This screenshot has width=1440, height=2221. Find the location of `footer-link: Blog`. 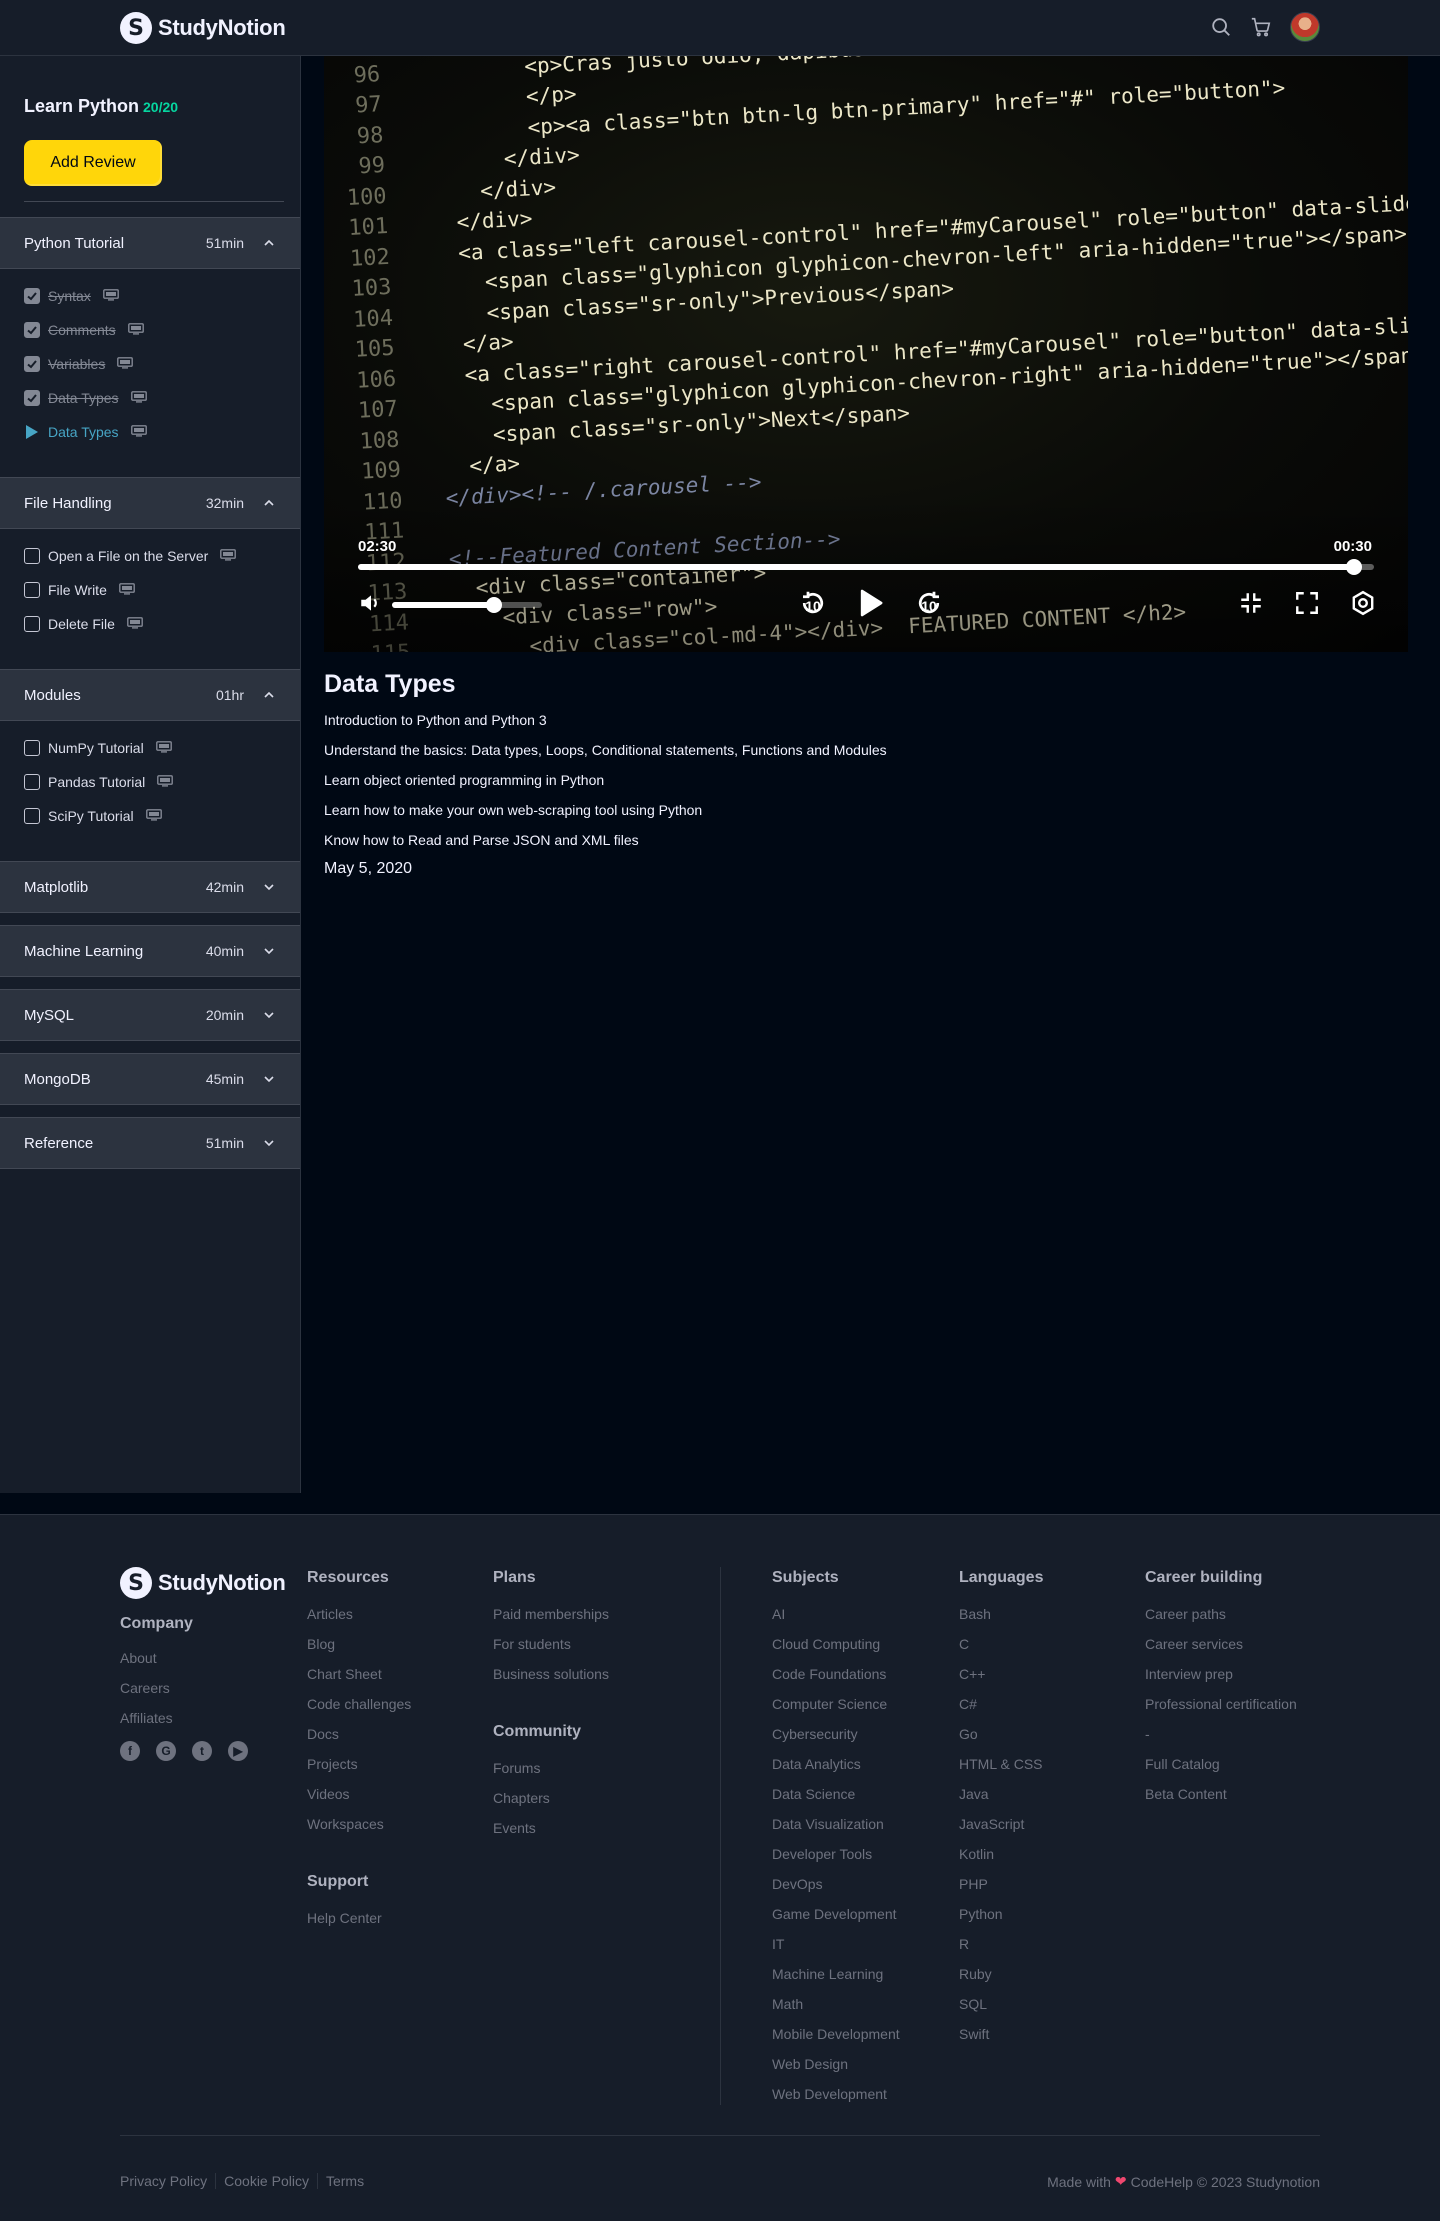

footer-link: Blog is located at coordinates (359, 1650).